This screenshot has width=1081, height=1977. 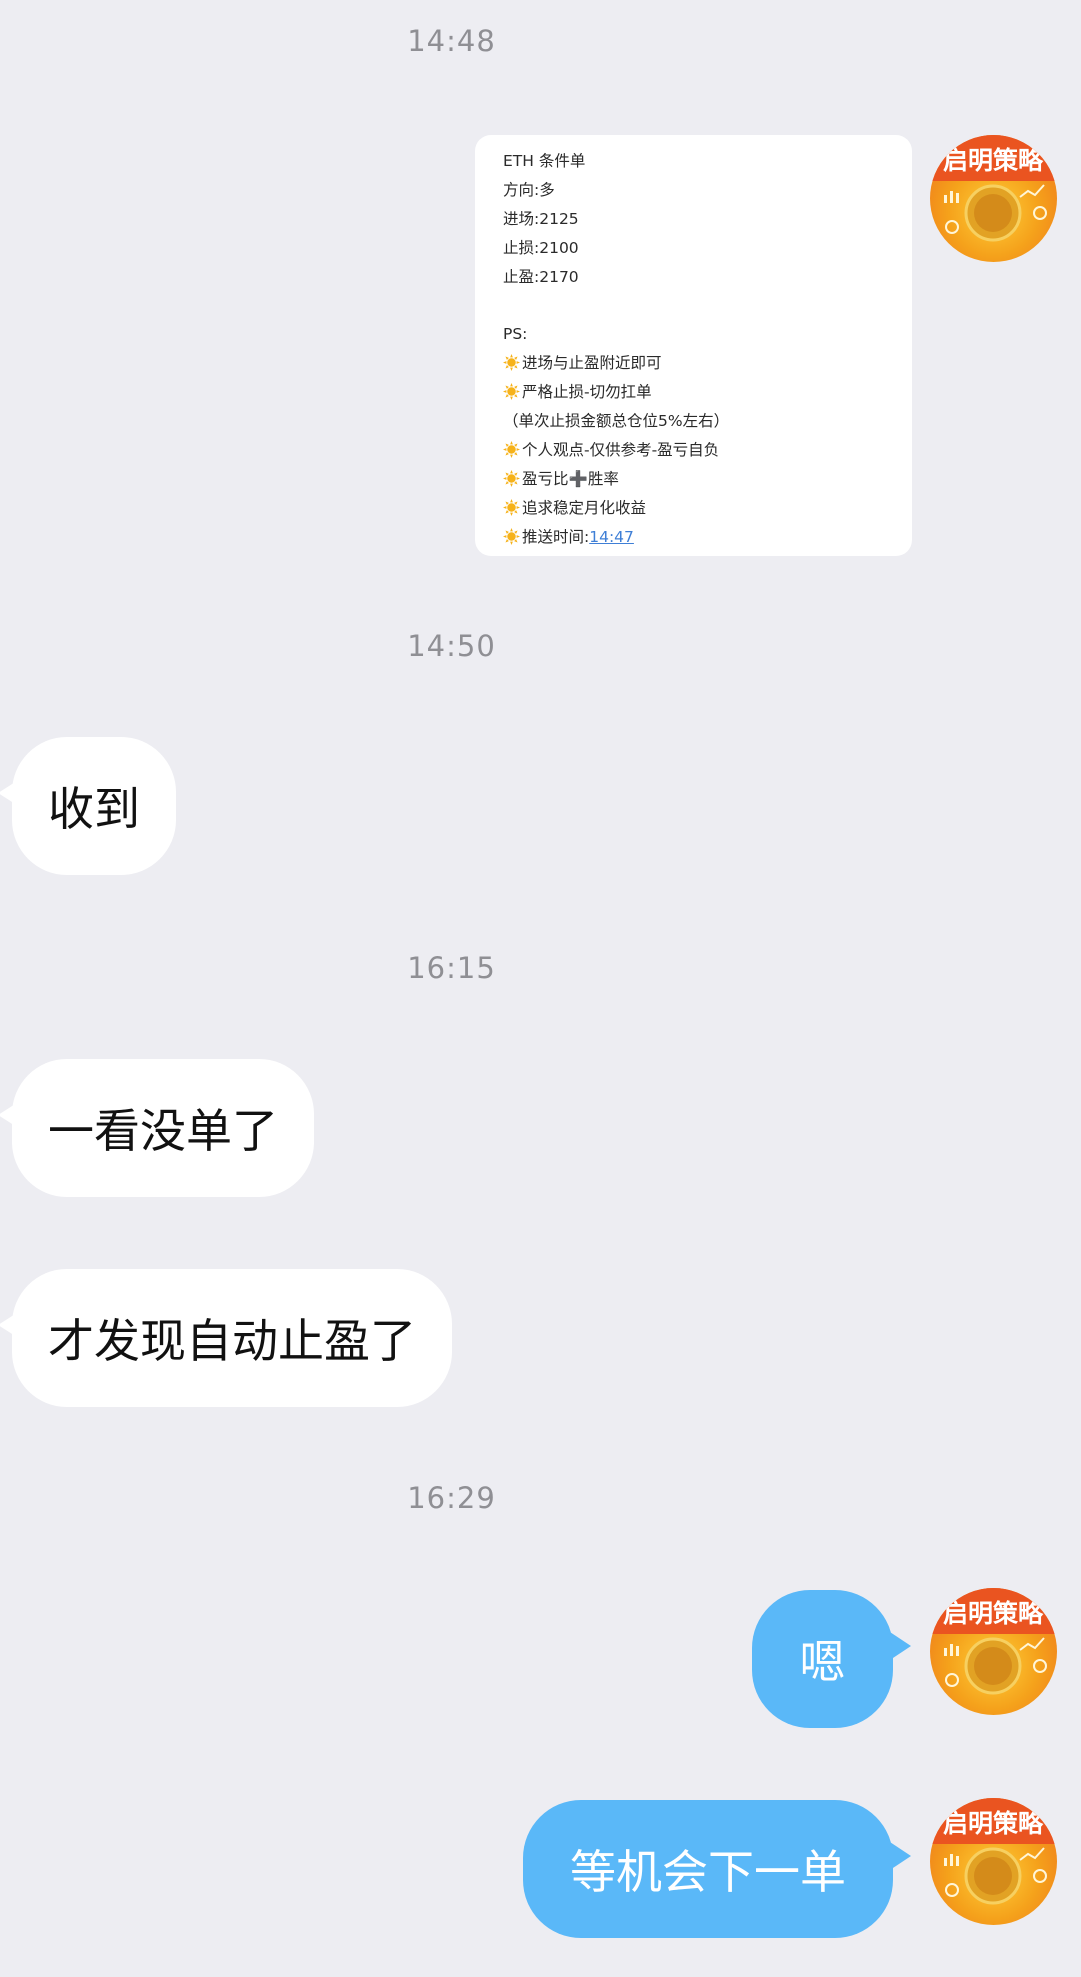 What do you see at coordinates (616, 421) in the screenshot?
I see `card-note-sub: （单次止损金额总仓位5%左右）` at bounding box center [616, 421].